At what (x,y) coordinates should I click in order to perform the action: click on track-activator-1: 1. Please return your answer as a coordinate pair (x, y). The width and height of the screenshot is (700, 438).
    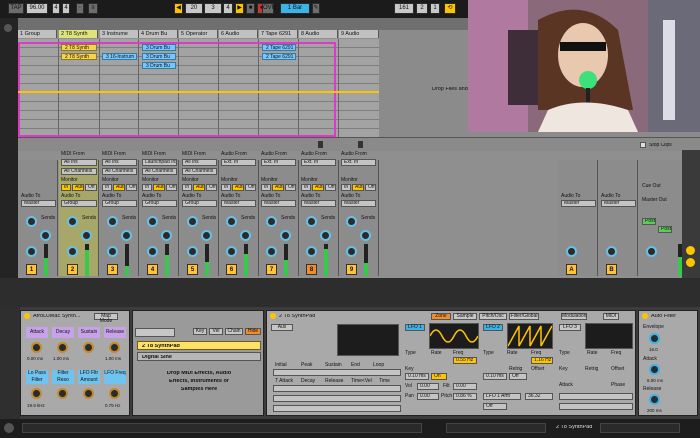
    Looking at the image, I should click on (31, 269).